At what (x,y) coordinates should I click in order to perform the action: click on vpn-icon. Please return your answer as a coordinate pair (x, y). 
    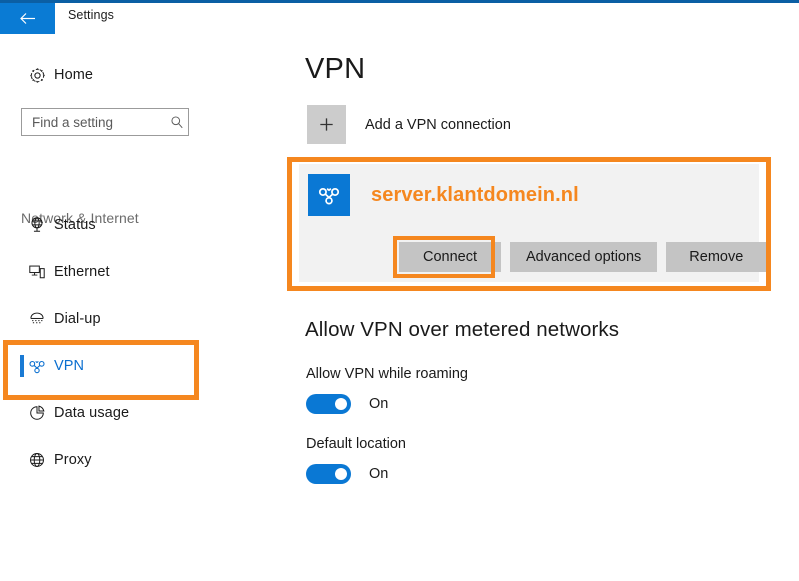
    Looking at the image, I should click on (37, 366).